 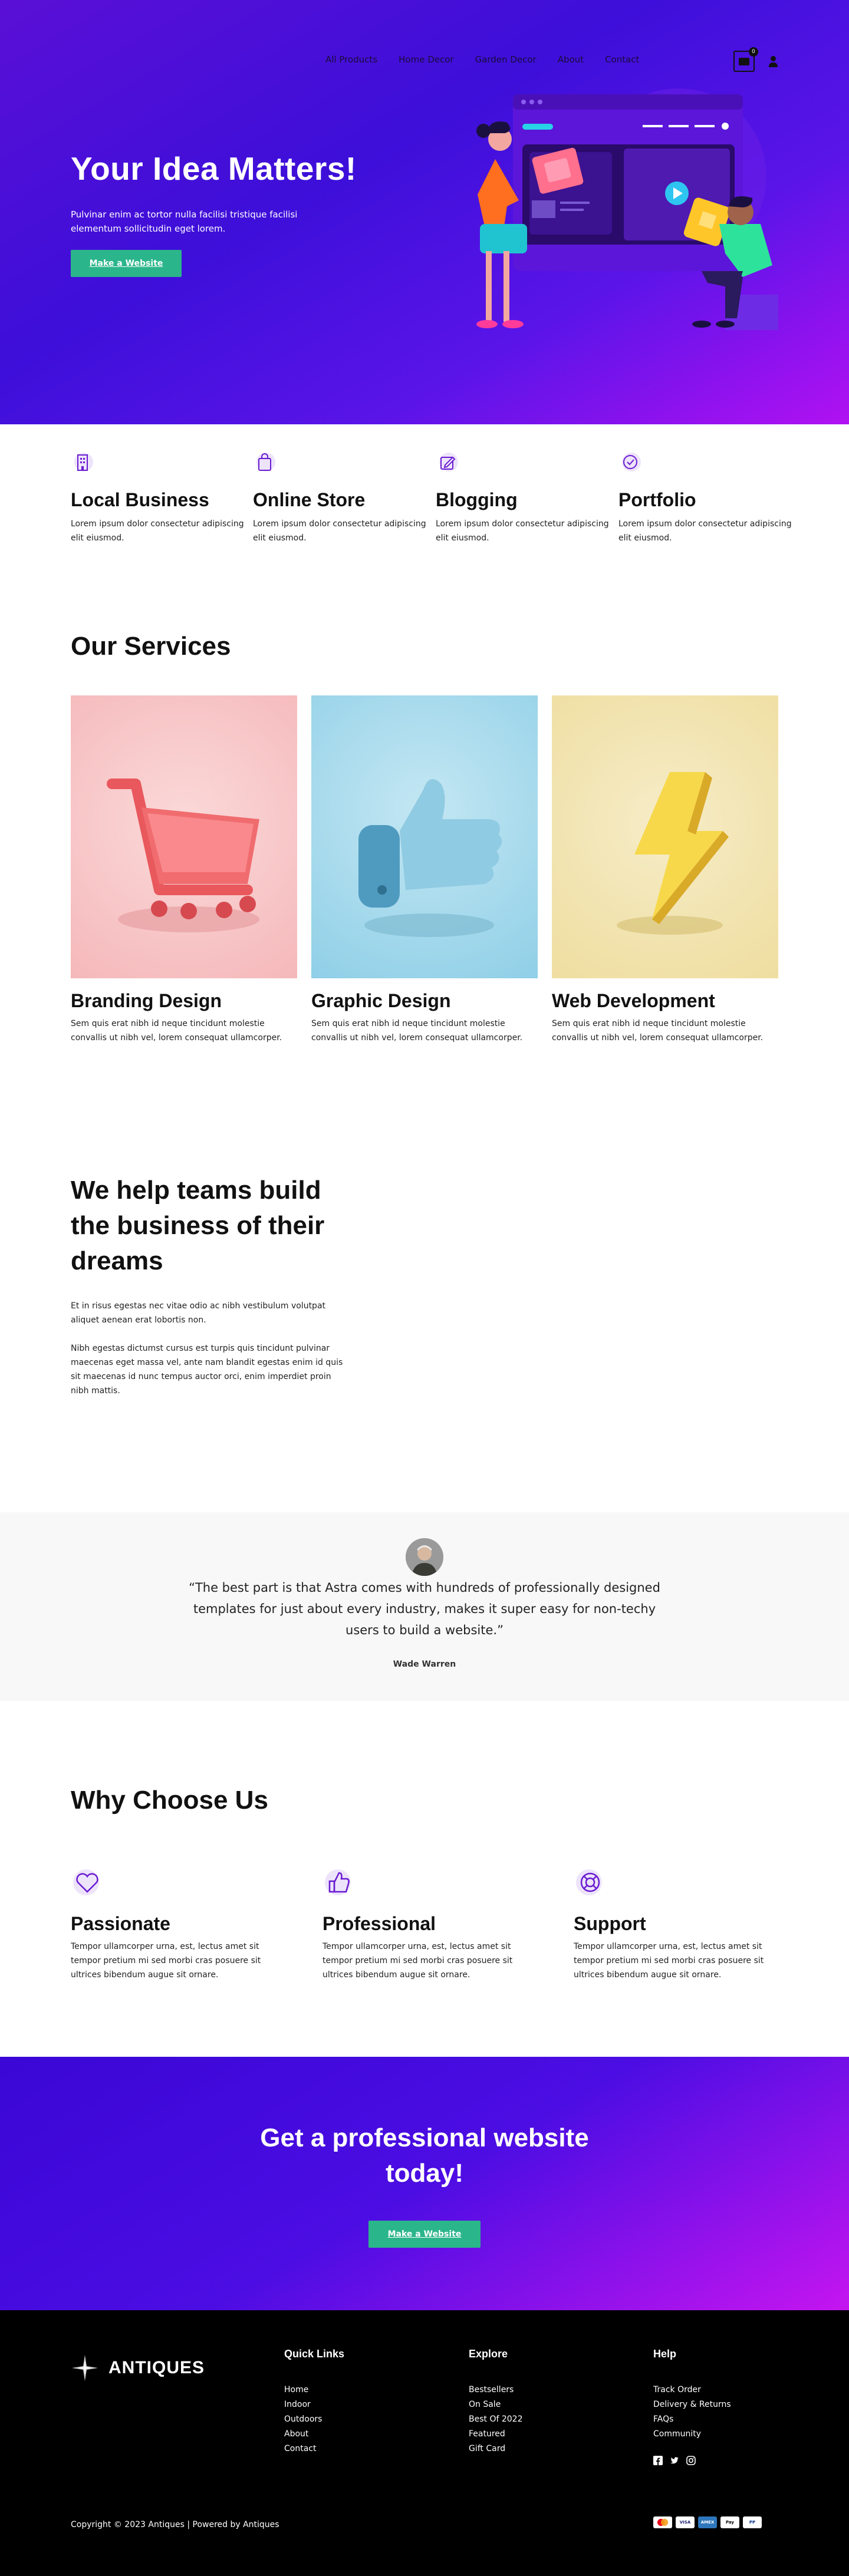 What do you see at coordinates (745, 60) in the screenshot?
I see `cart-icon: 0` at bounding box center [745, 60].